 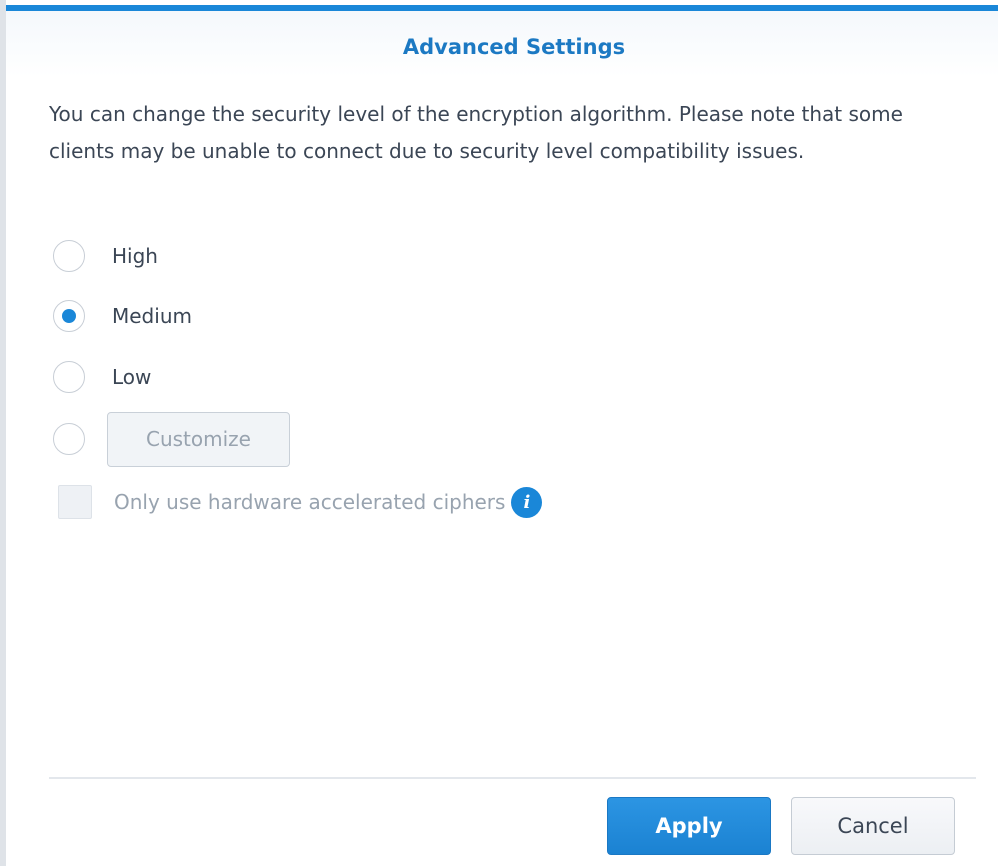 I want to click on dialog-title: Advanced Settings, so click(x=514, y=47).